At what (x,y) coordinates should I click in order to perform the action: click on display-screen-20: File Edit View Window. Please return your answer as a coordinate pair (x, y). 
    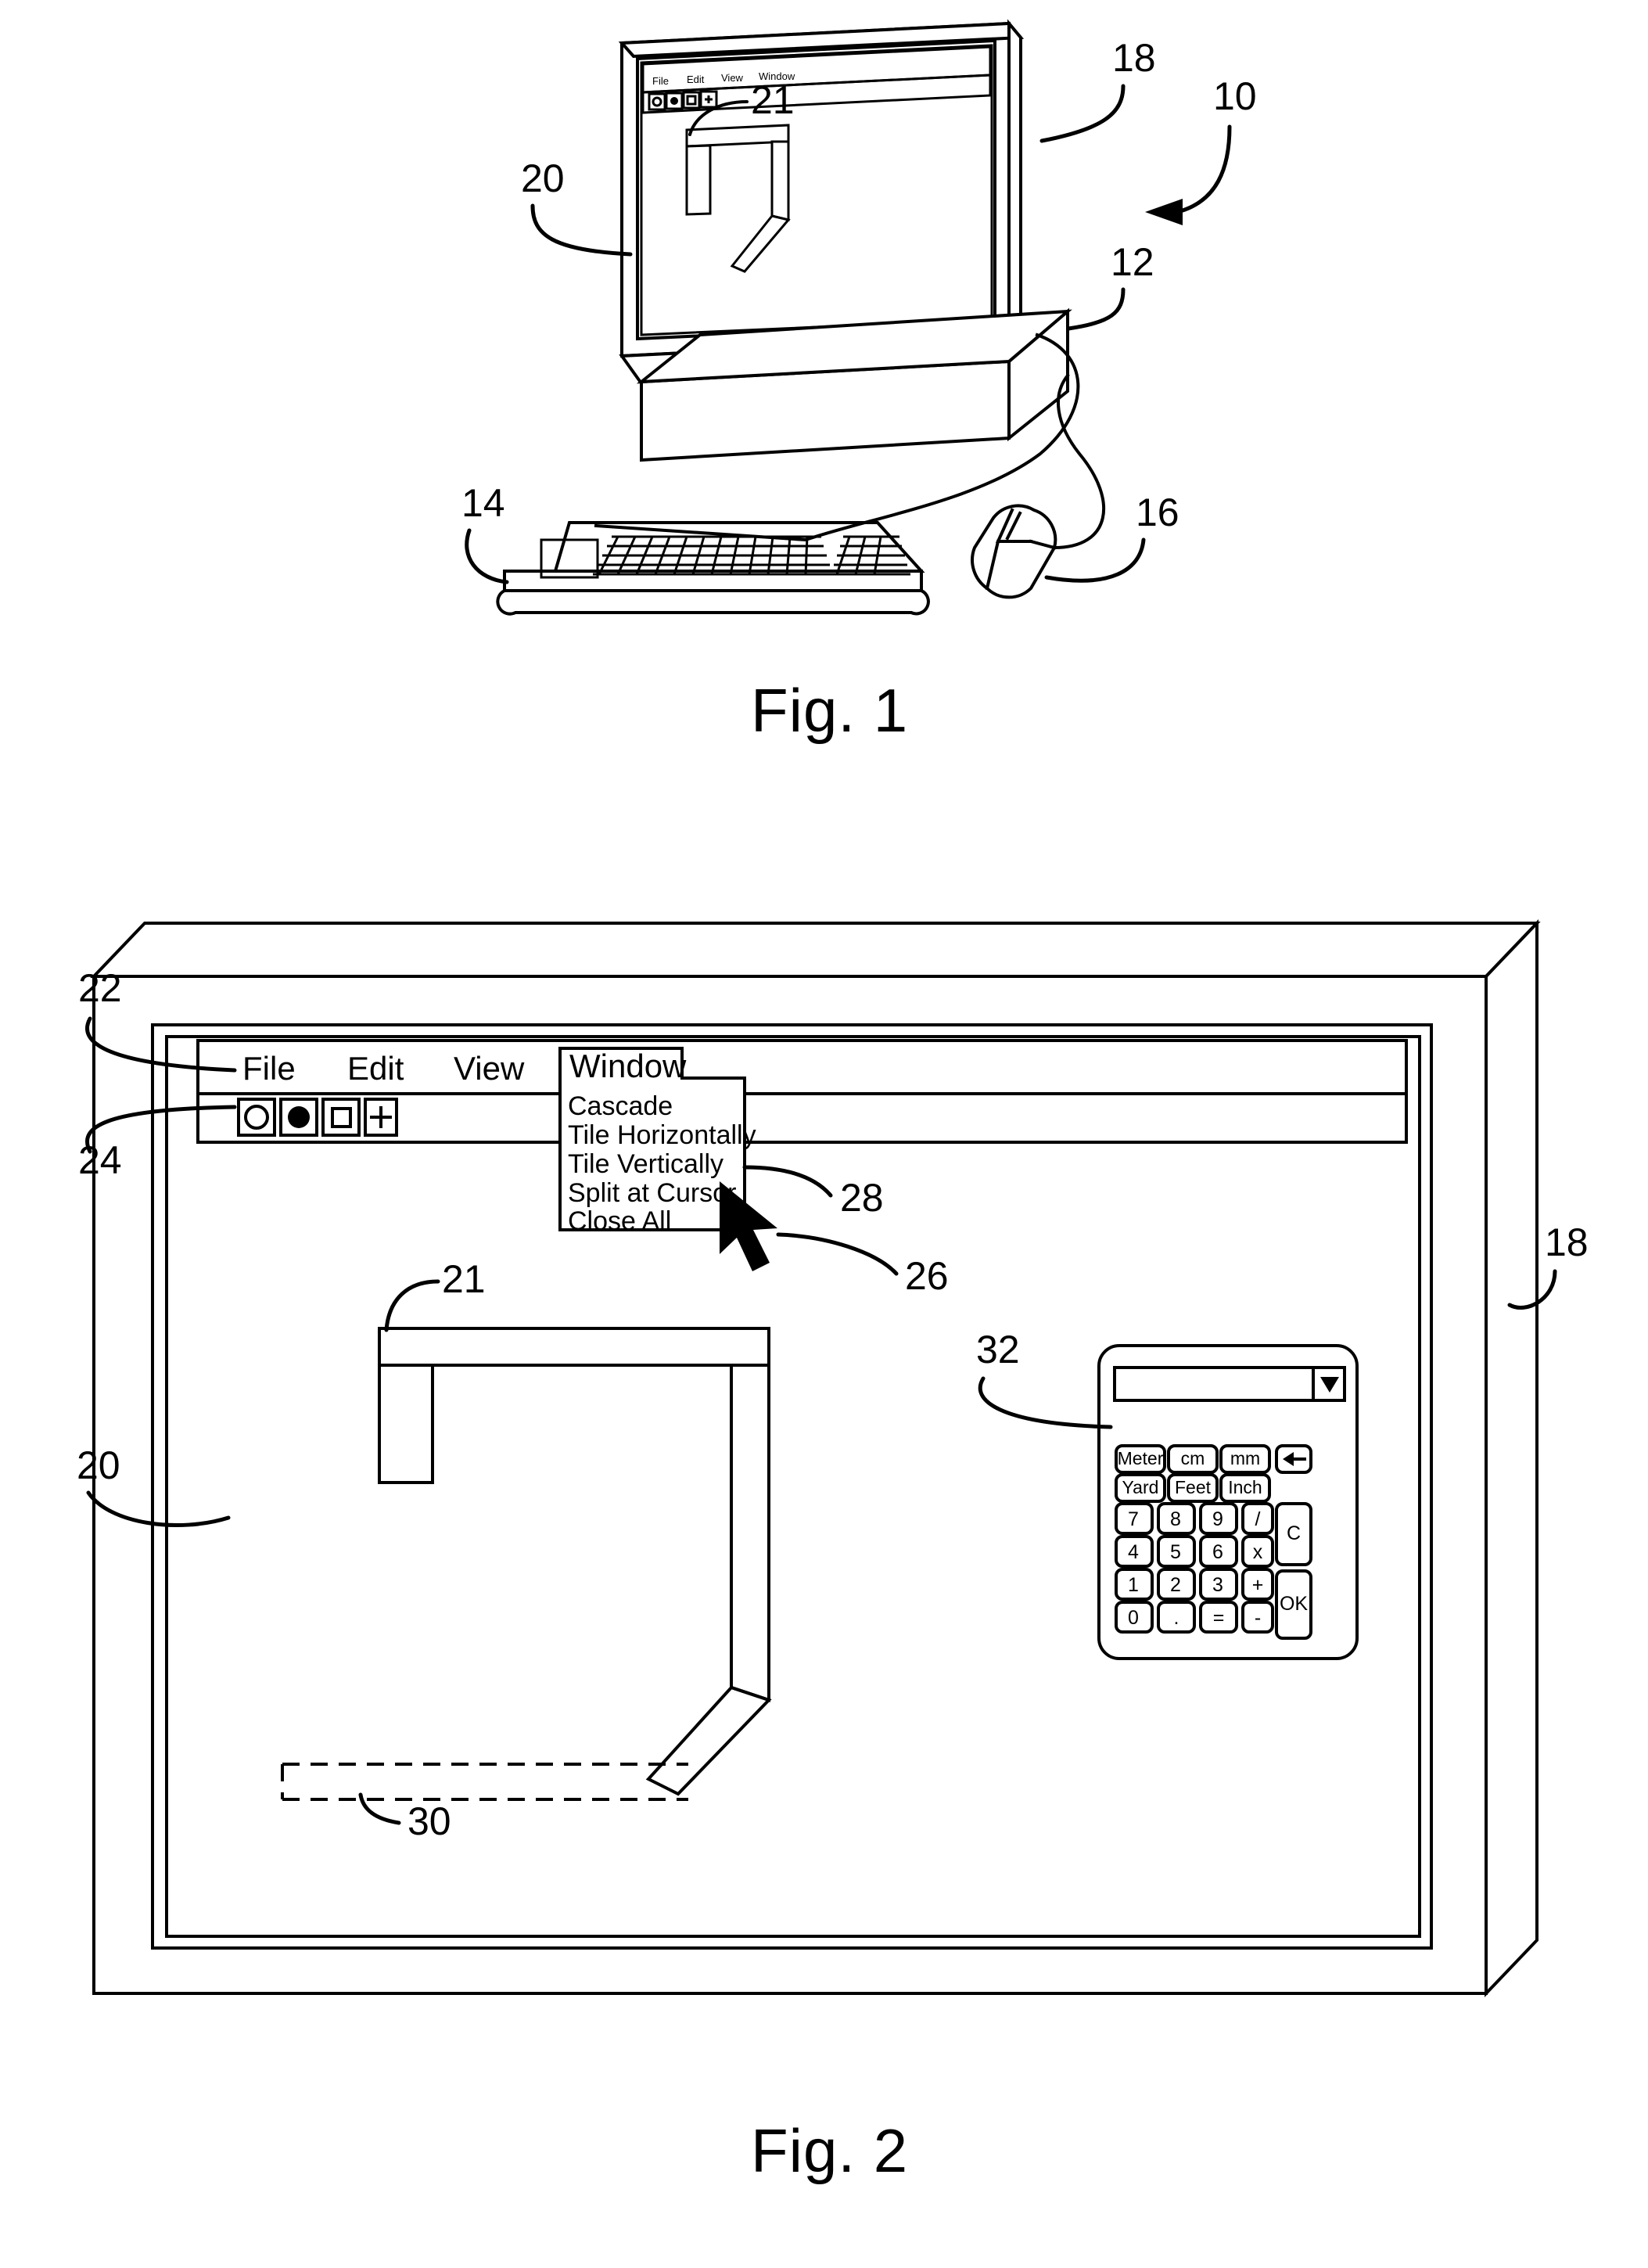
    Looking at the image, I should click on (816, 190).